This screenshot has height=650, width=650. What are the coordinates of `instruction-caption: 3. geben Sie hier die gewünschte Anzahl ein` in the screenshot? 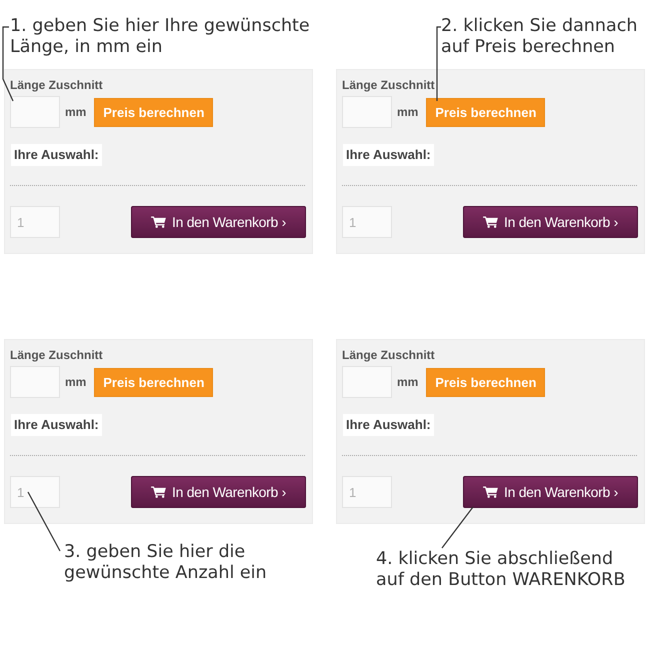 It's located at (165, 563).